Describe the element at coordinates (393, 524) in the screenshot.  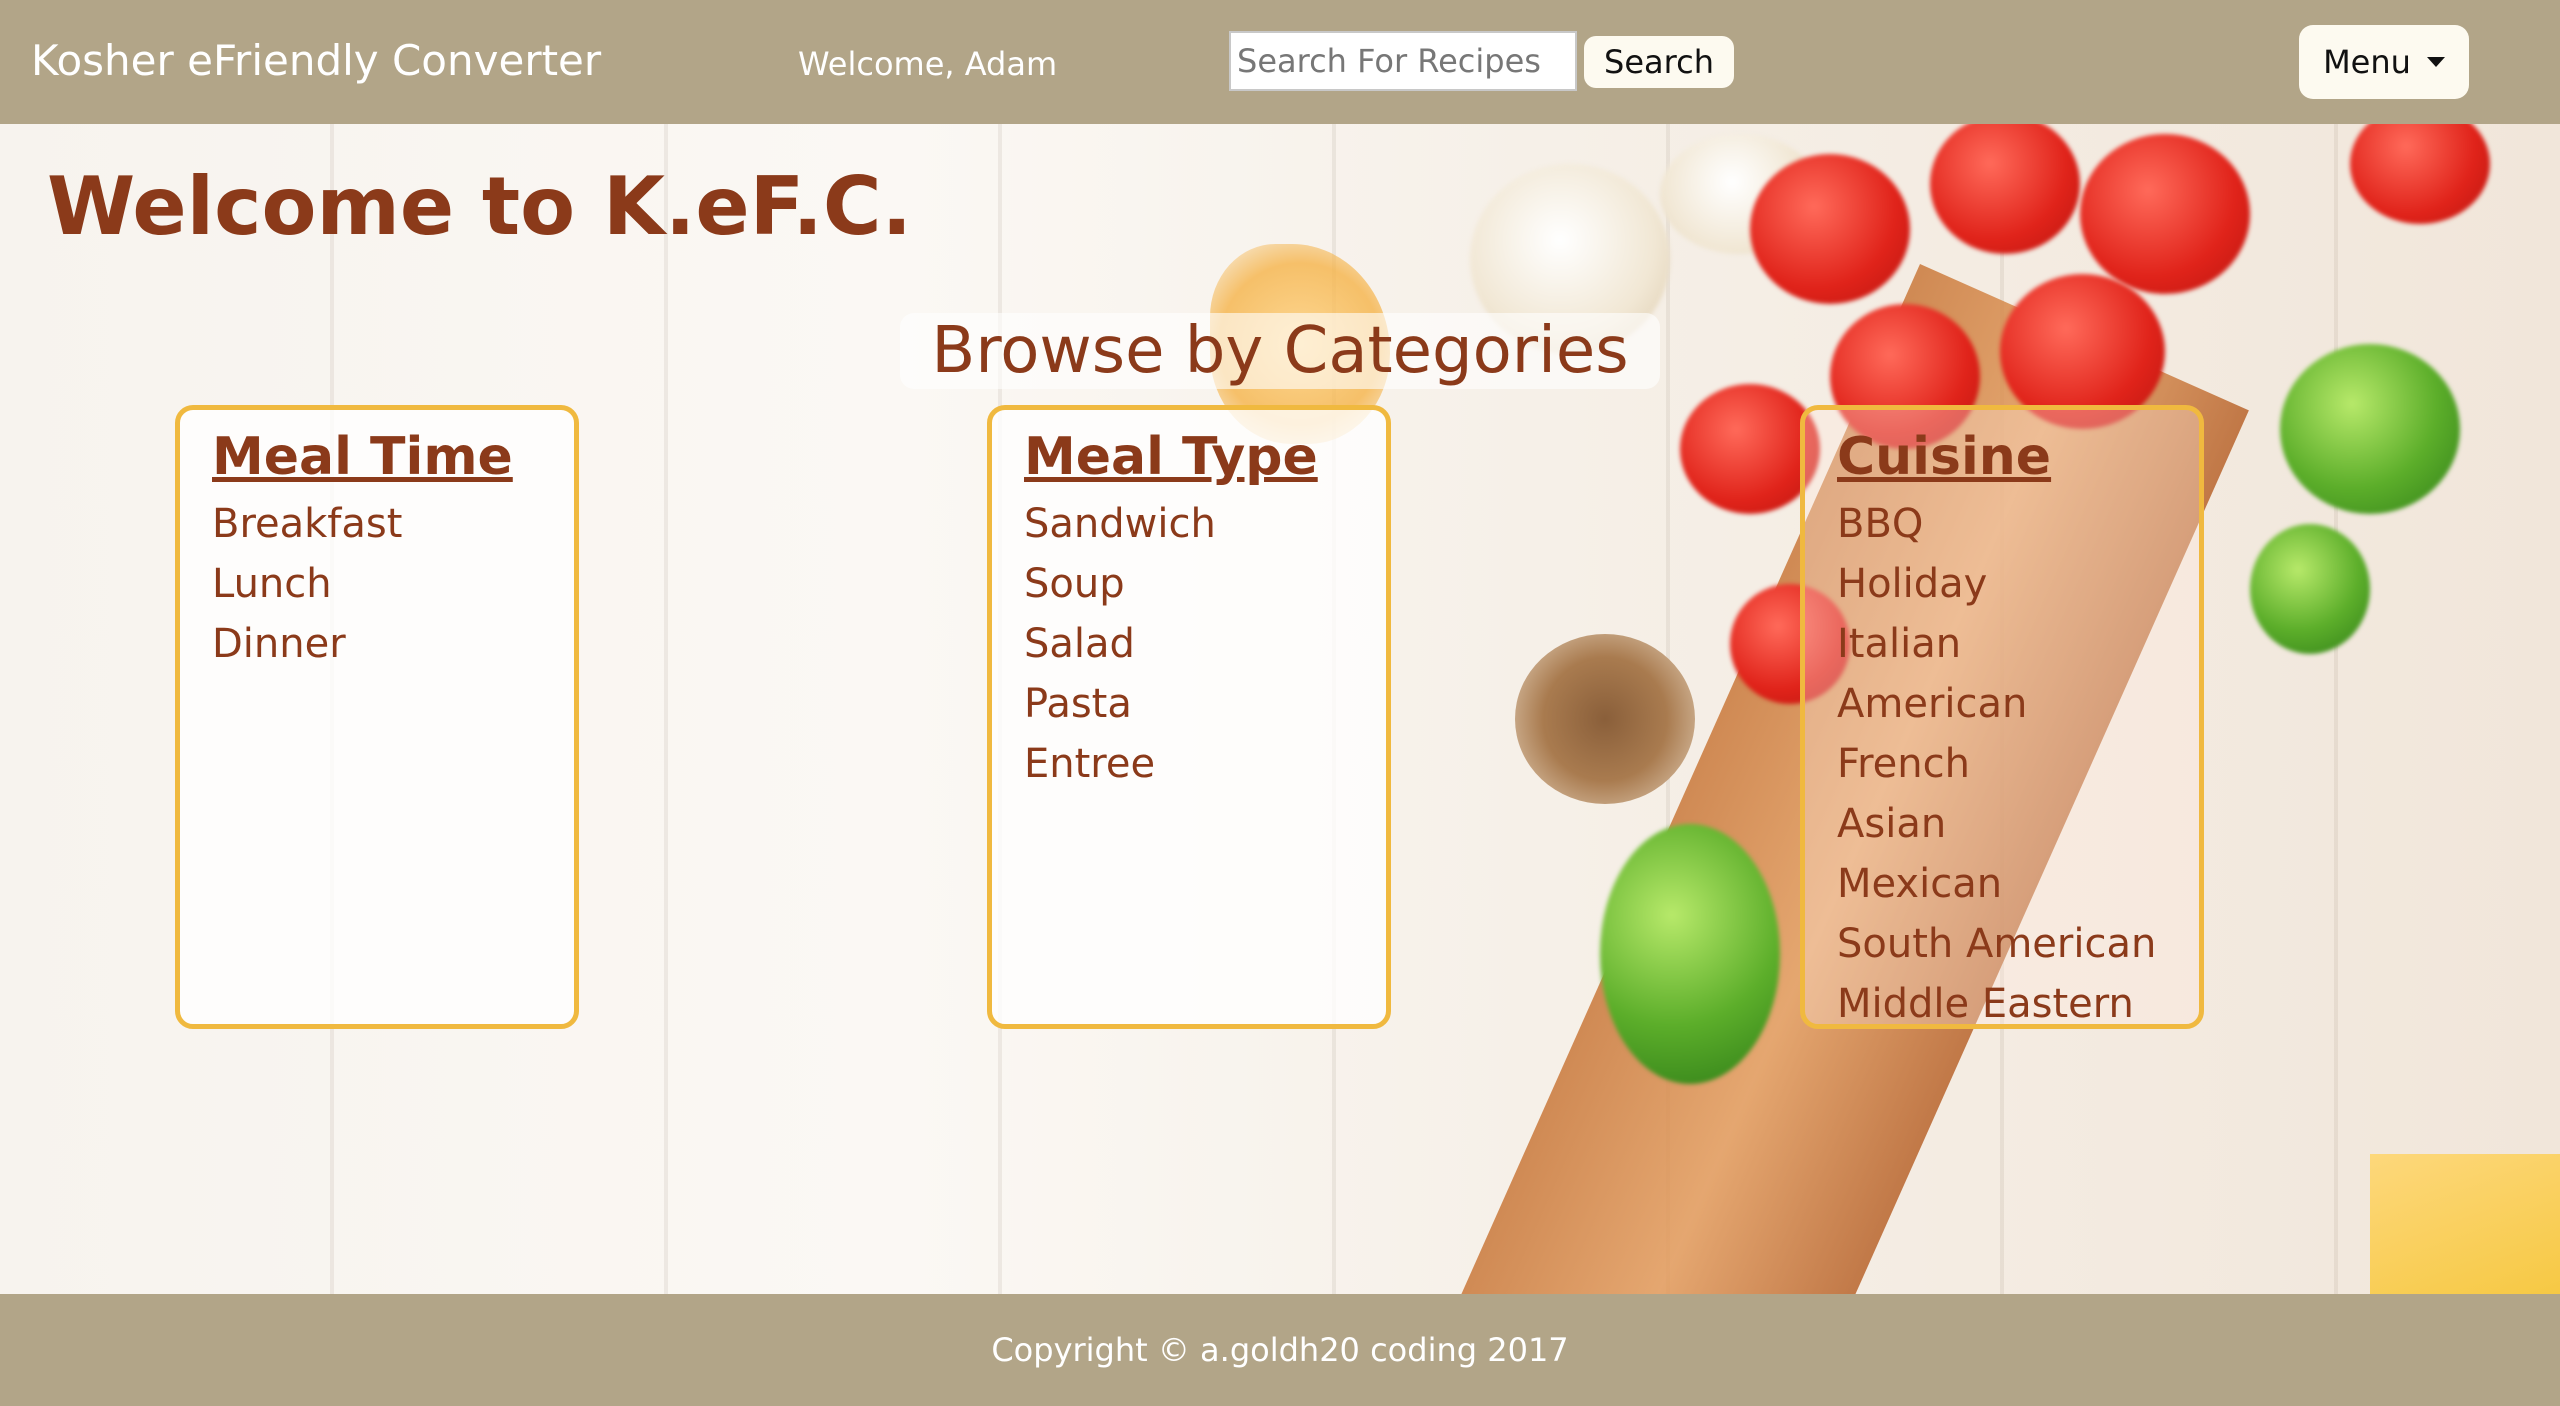
I see `category-item-breakfast: Breakfast` at that location.